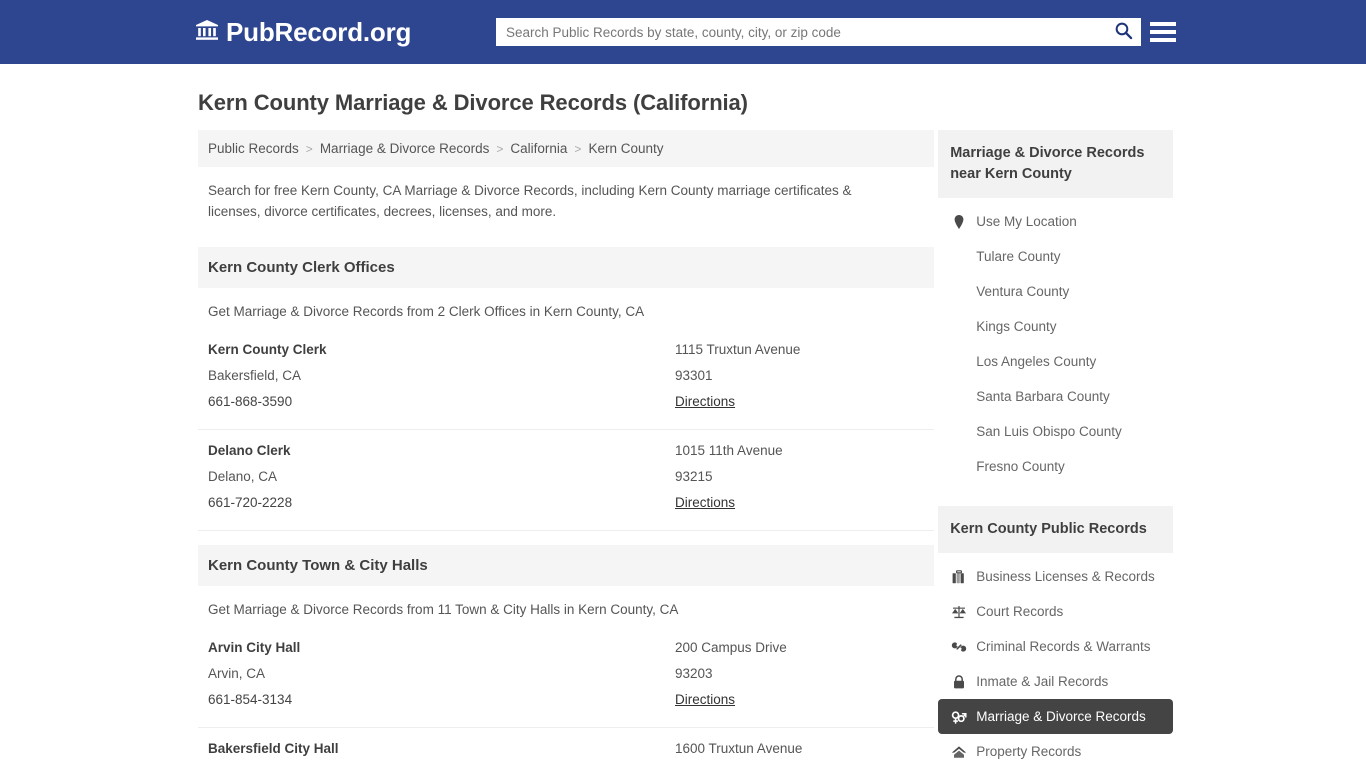  I want to click on search-icon, so click(1123, 32).